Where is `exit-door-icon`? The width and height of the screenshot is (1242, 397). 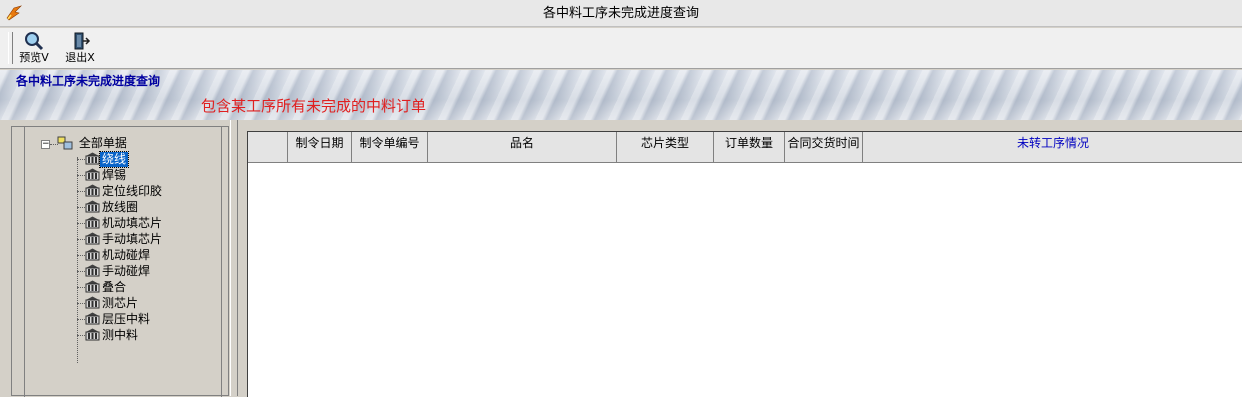
exit-door-icon is located at coordinates (82, 41).